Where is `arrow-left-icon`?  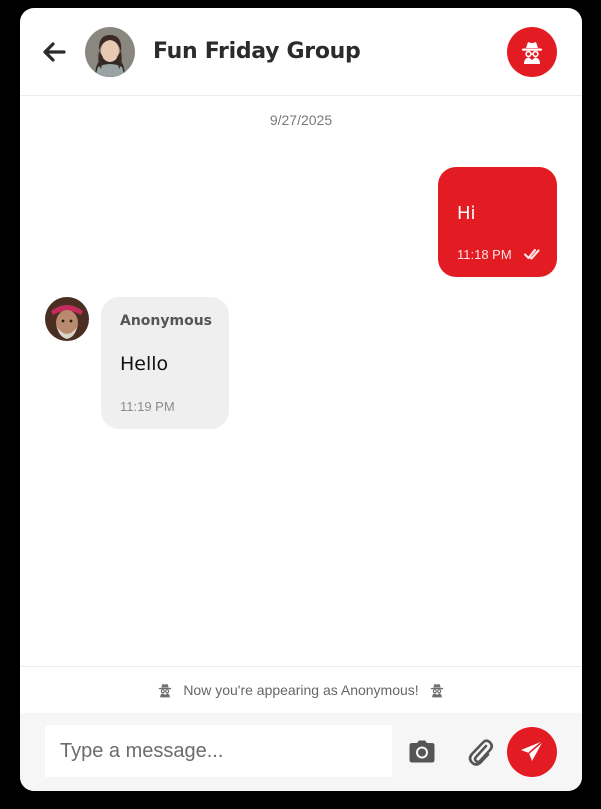
arrow-left-icon is located at coordinates (54, 52).